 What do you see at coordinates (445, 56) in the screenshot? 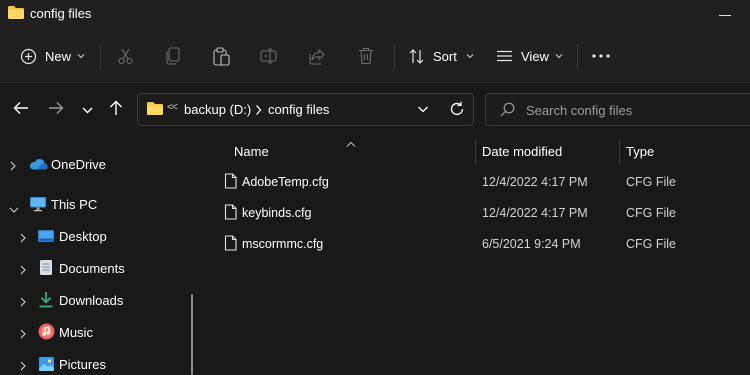
I see `sort-label: Sort` at bounding box center [445, 56].